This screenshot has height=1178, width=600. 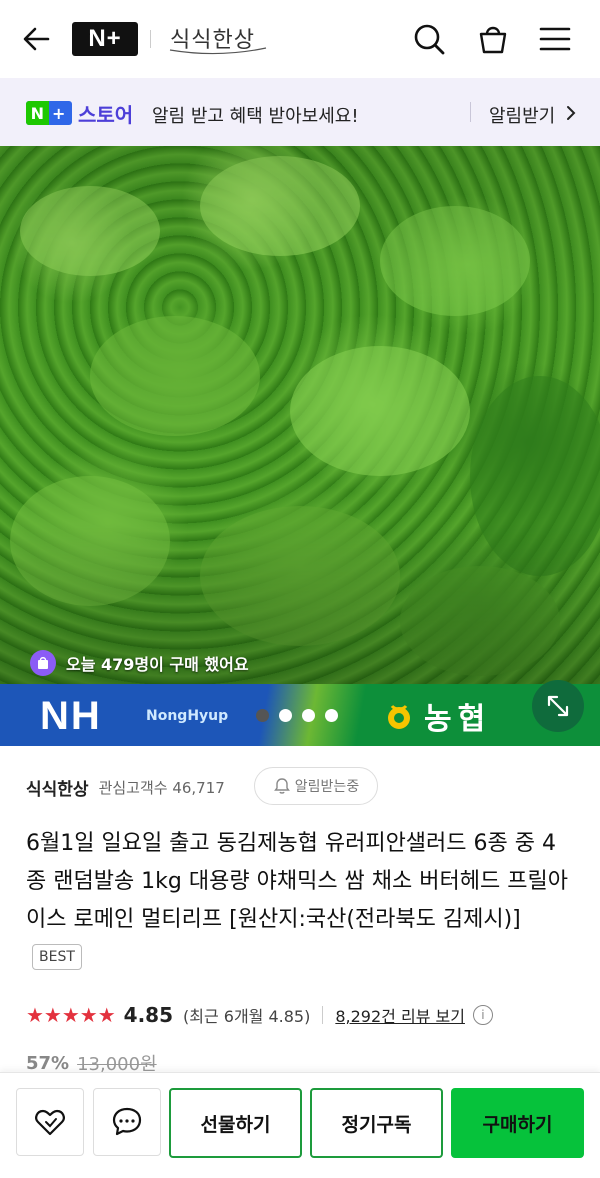 I want to click on chat-inquiry-button, so click(x=127, y=1122).